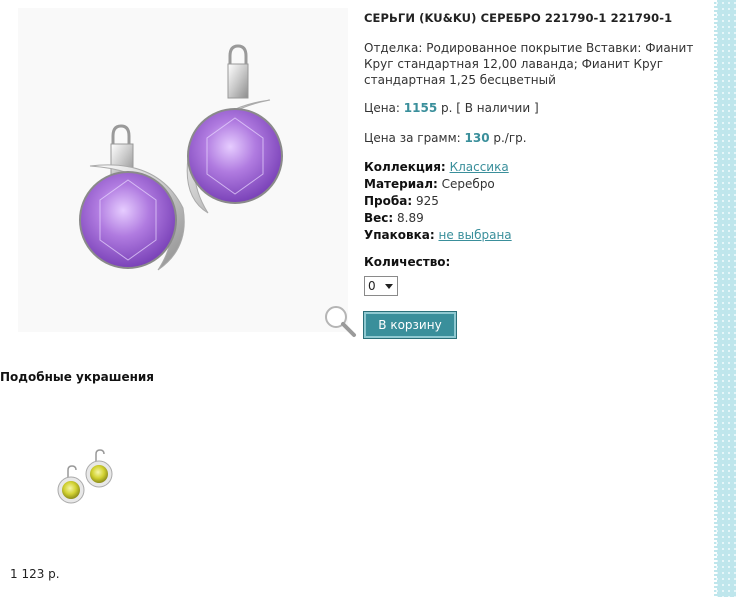 The image size is (736, 597). I want to click on prop-material-value: Серебро, so click(468, 184).